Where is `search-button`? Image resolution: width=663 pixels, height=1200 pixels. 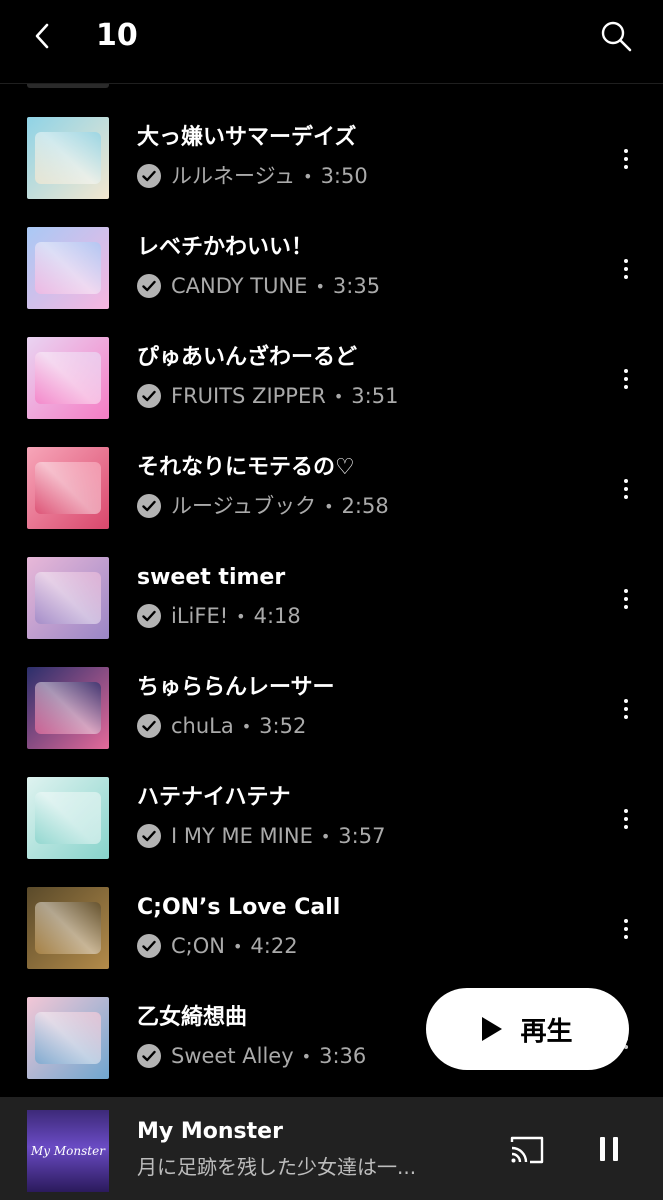 search-button is located at coordinates (616, 36).